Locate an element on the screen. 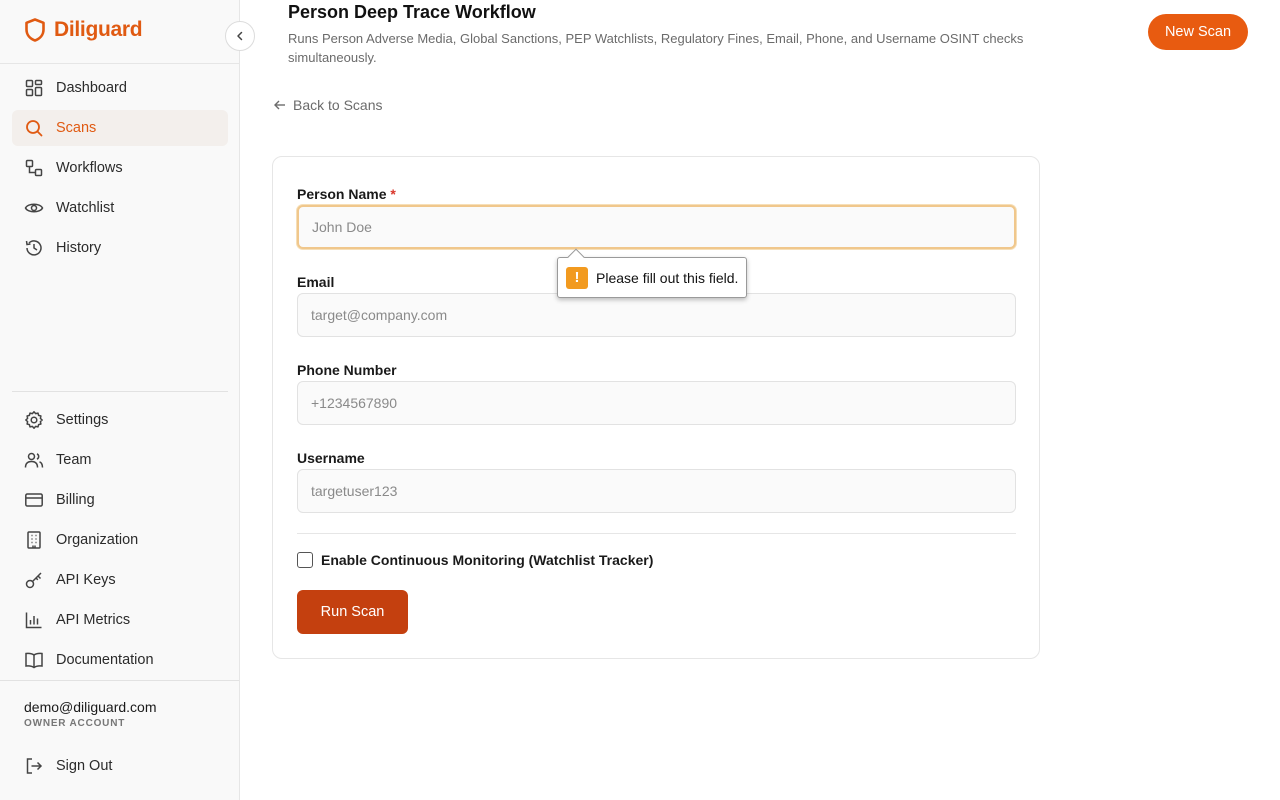  sign-out-button: Sign Out is located at coordinates (120, 766).